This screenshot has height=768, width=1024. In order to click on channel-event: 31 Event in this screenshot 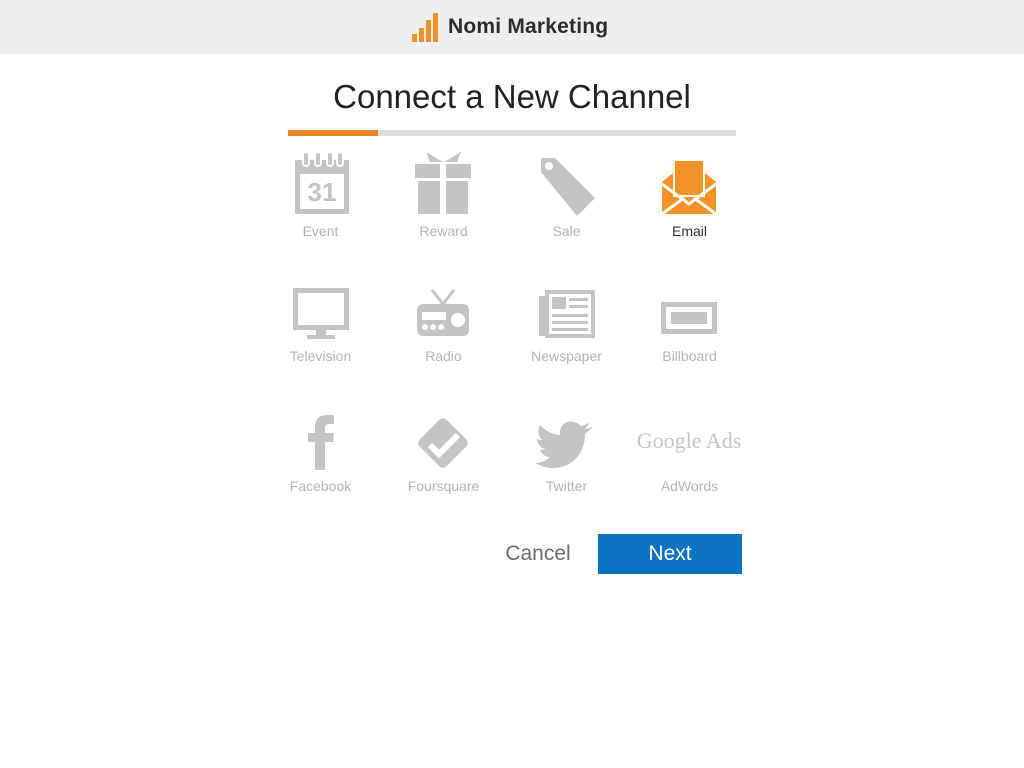, I will do `click(320, 196)`.